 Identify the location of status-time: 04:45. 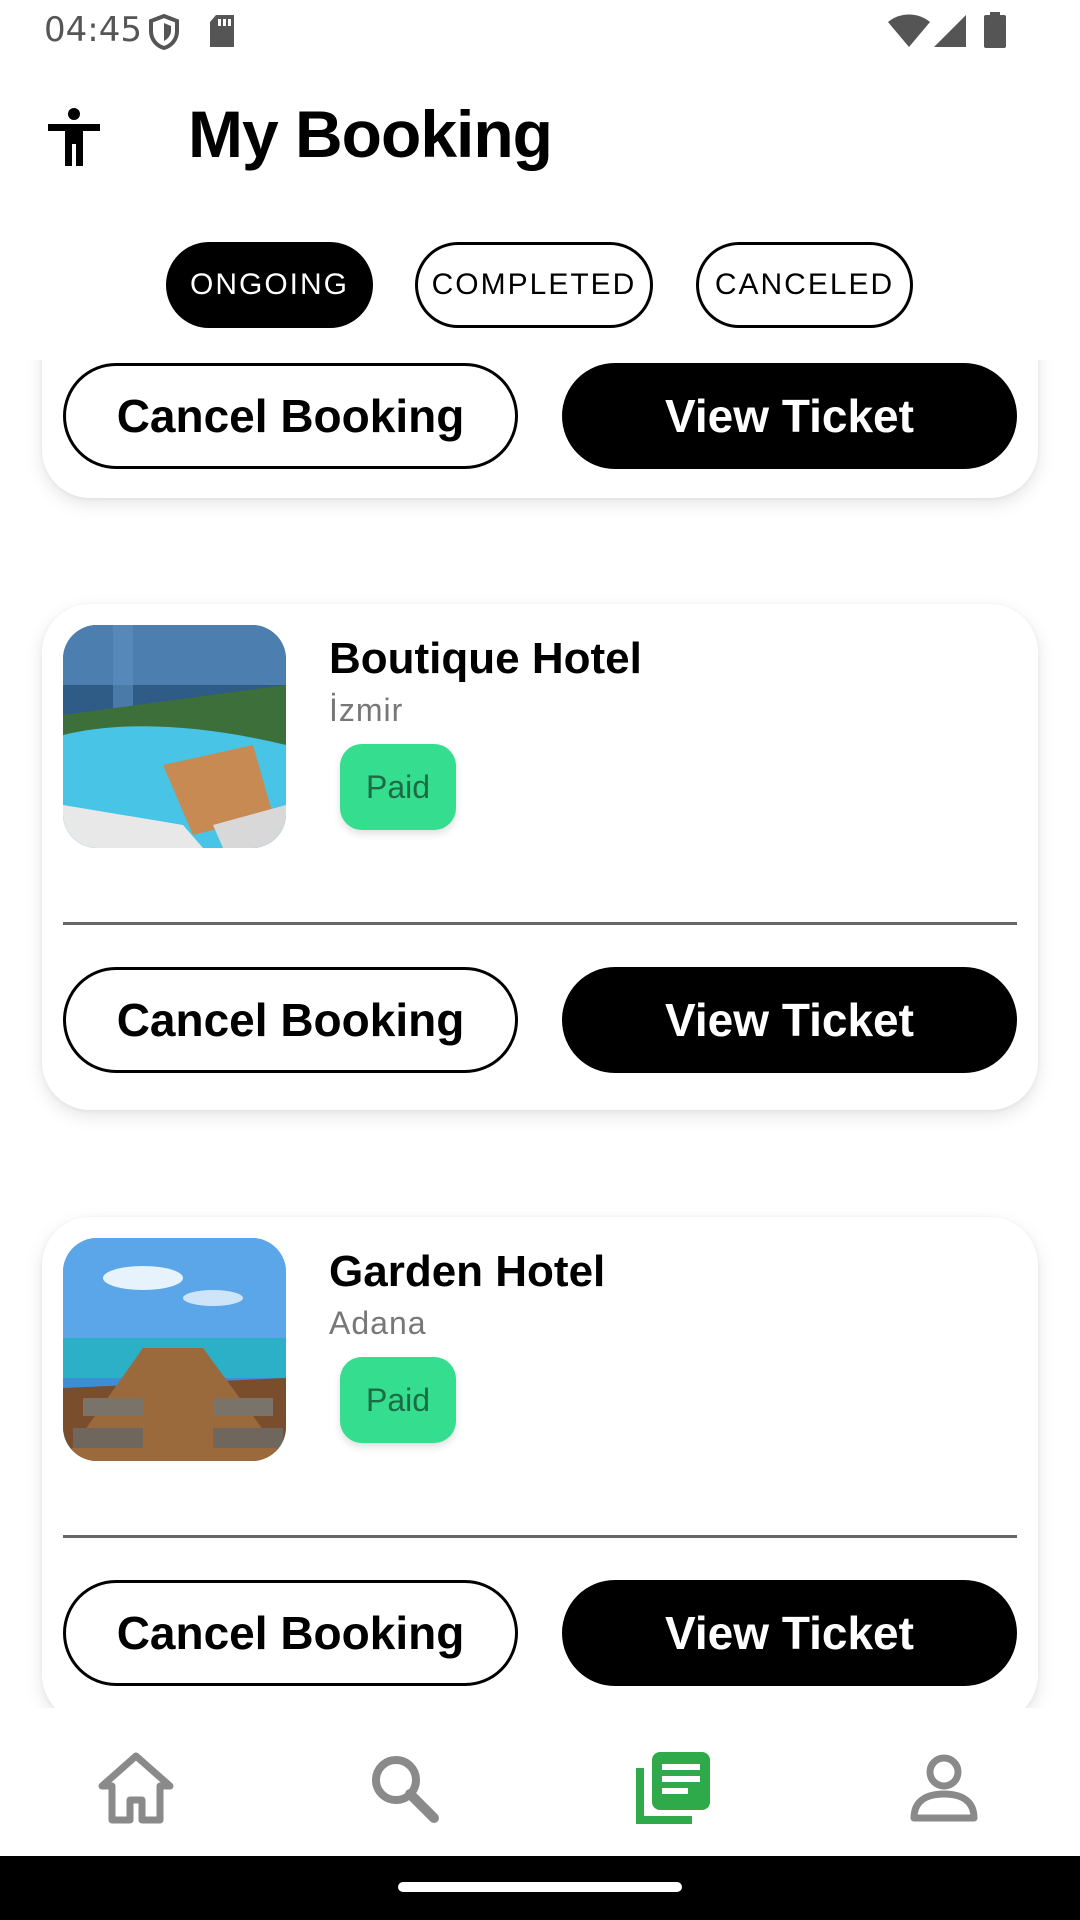
(93, 30).